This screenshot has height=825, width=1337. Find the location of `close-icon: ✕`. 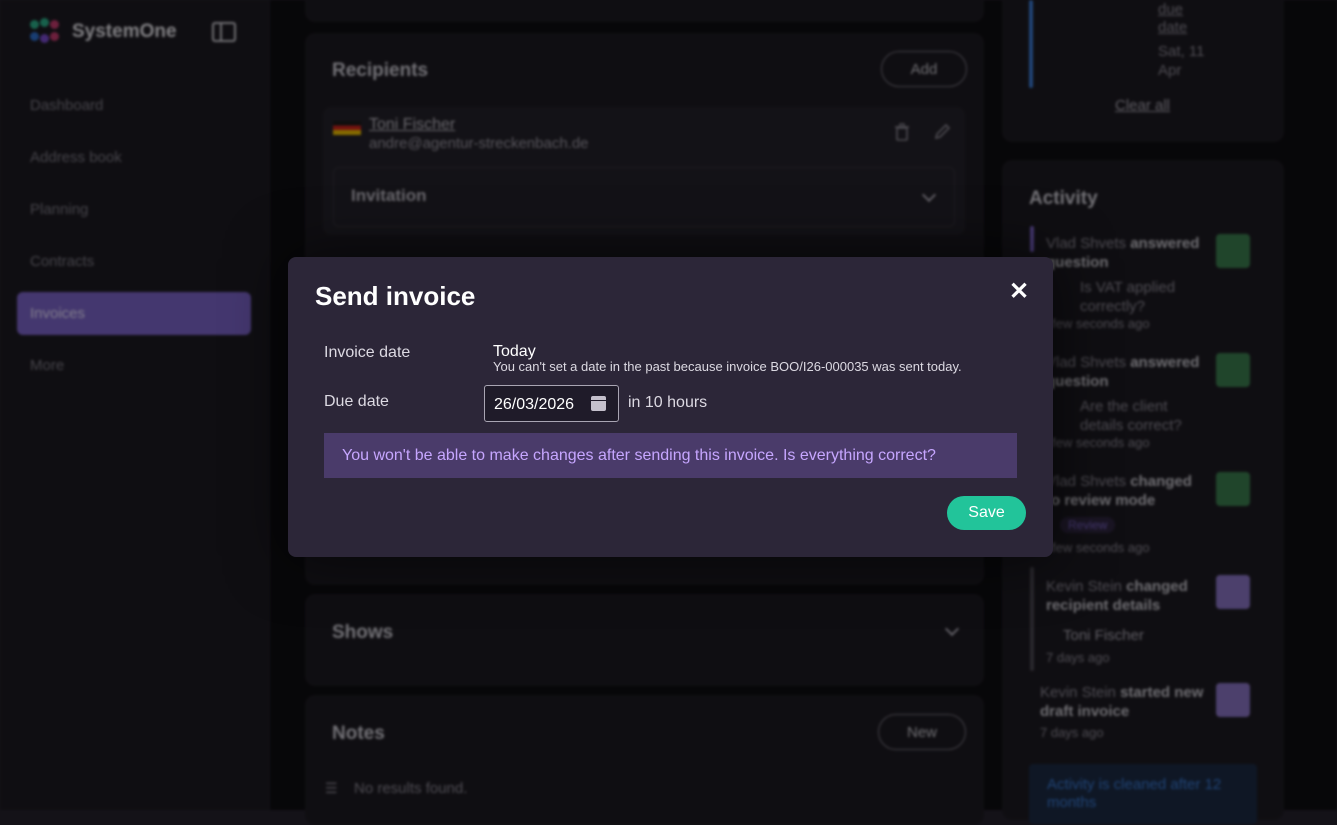

close-icon: ✕ is located at coordinates (1019, 291).